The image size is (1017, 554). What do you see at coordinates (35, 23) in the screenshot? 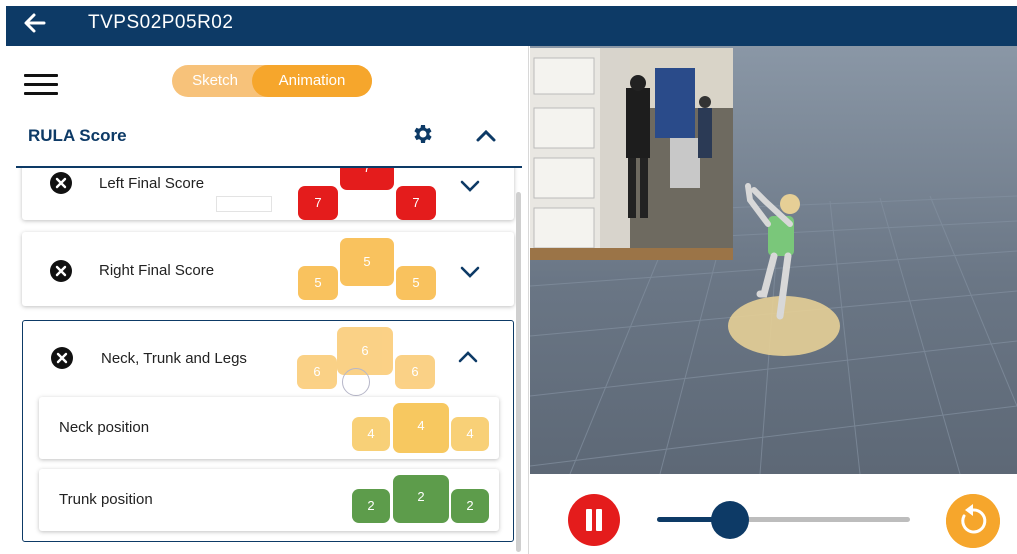
I see `back-arrow-icon` at bounding box center [35, 23].